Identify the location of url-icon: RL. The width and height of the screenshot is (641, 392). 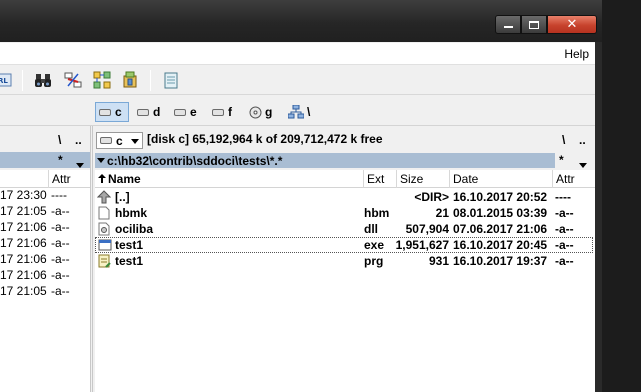
(6, 80).